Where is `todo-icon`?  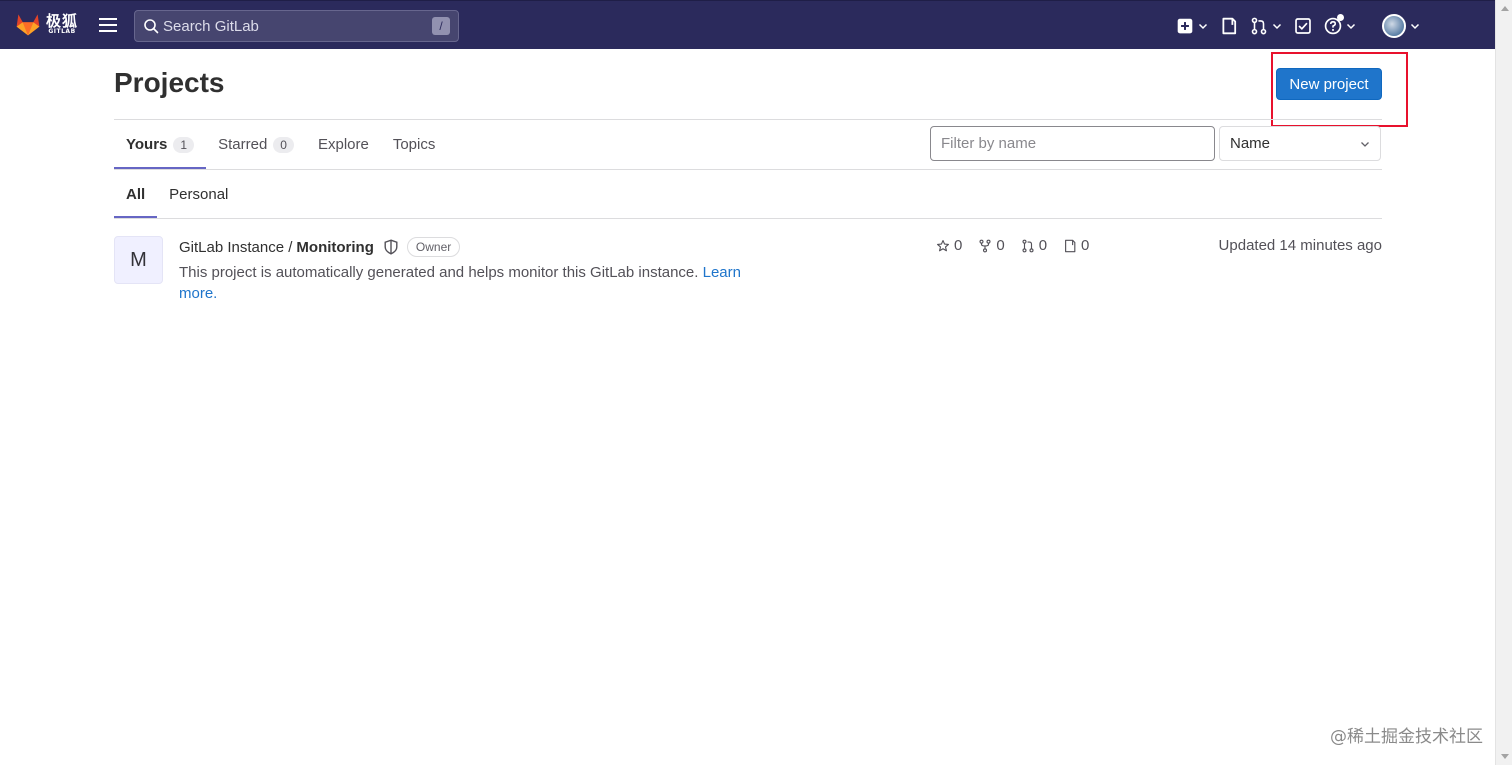
todo-icon is located at coordinates (1303, 26).